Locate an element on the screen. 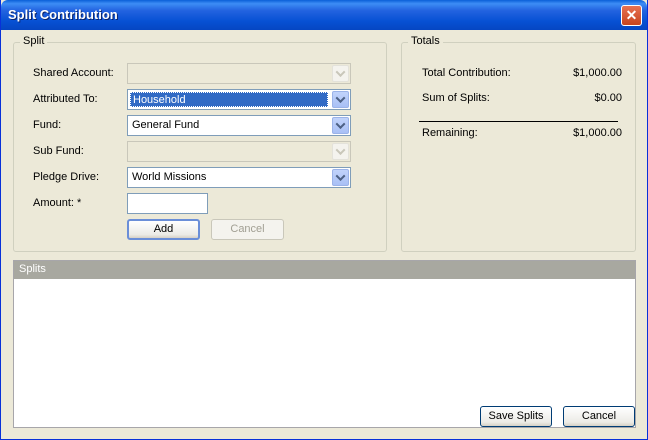  split-group-legend: Split is located at coordinates (34, 41).